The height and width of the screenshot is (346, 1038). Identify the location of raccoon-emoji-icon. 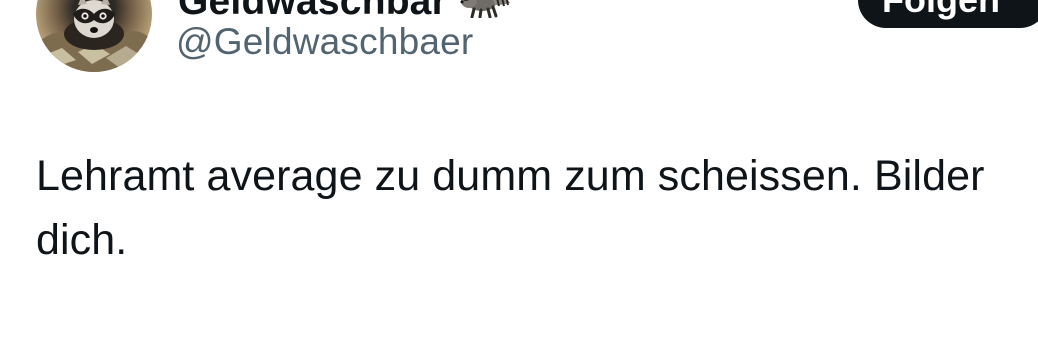
(484, 9).